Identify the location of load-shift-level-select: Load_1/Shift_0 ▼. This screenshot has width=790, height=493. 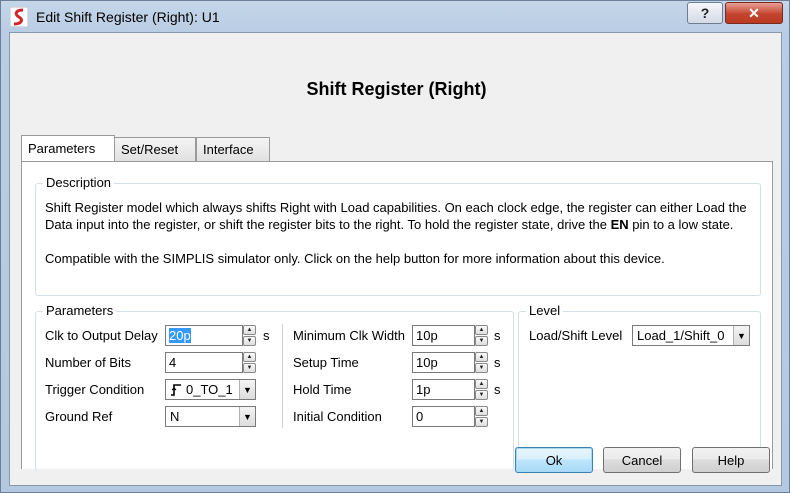
(691, 335).